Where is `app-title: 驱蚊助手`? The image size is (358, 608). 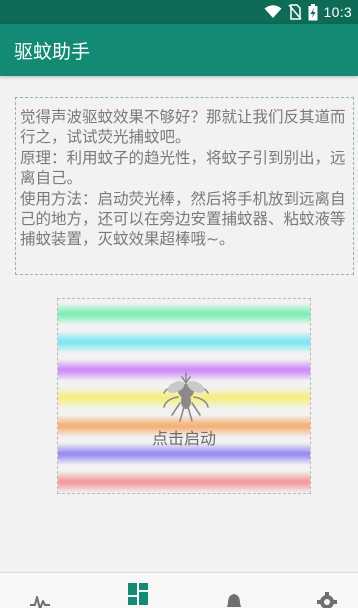 app-title: 驱蚊助手 is located at coordinates (52, 51).